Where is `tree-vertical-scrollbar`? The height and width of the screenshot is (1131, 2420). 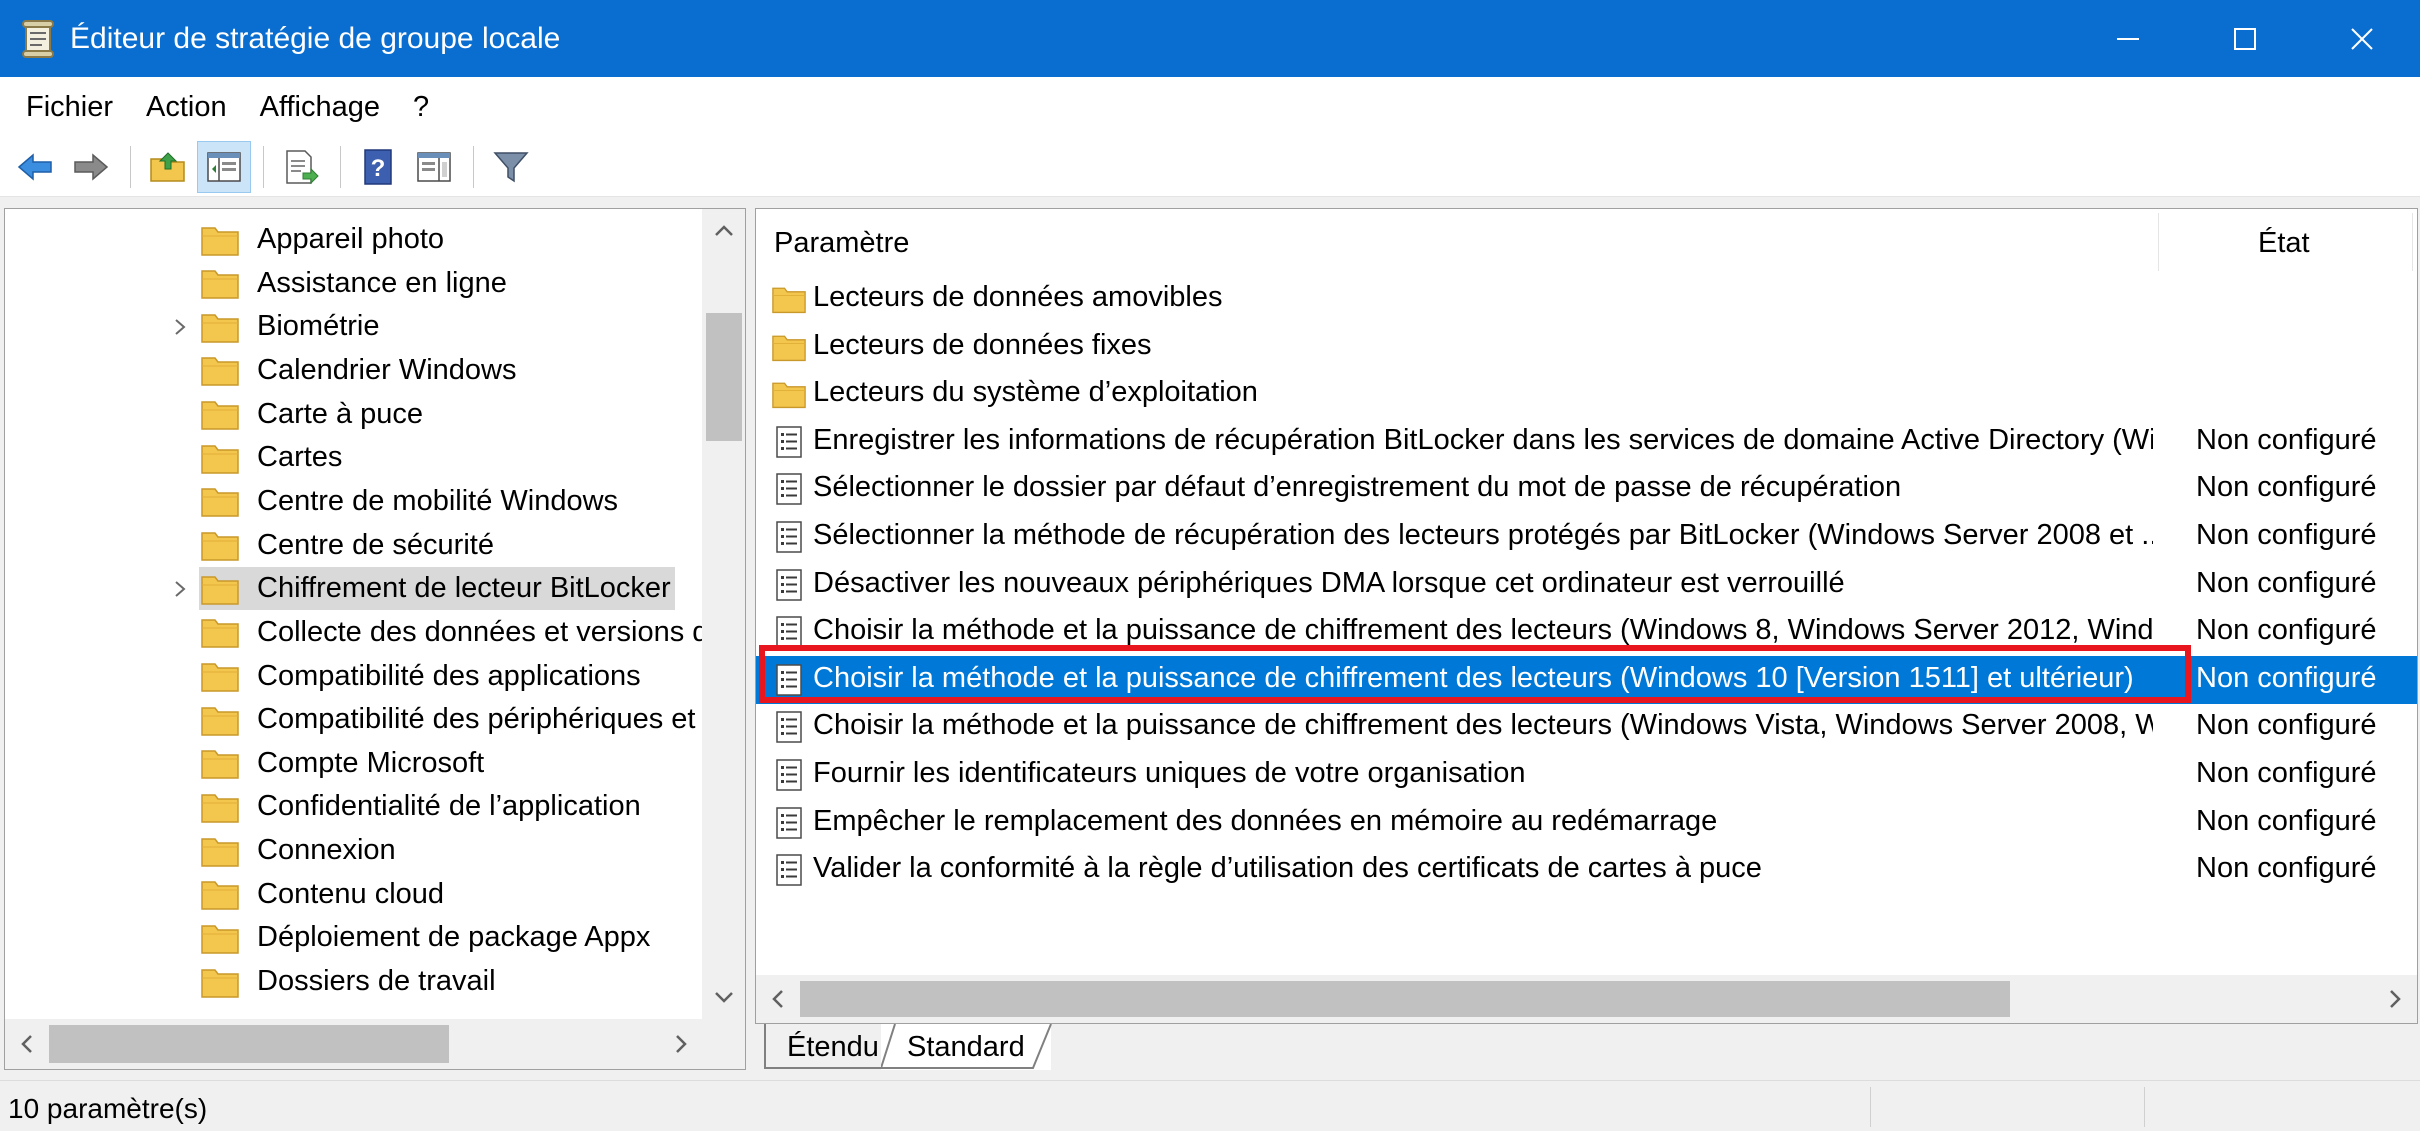 tree-vertical-scrollbar is located at coordinates (723, 614).